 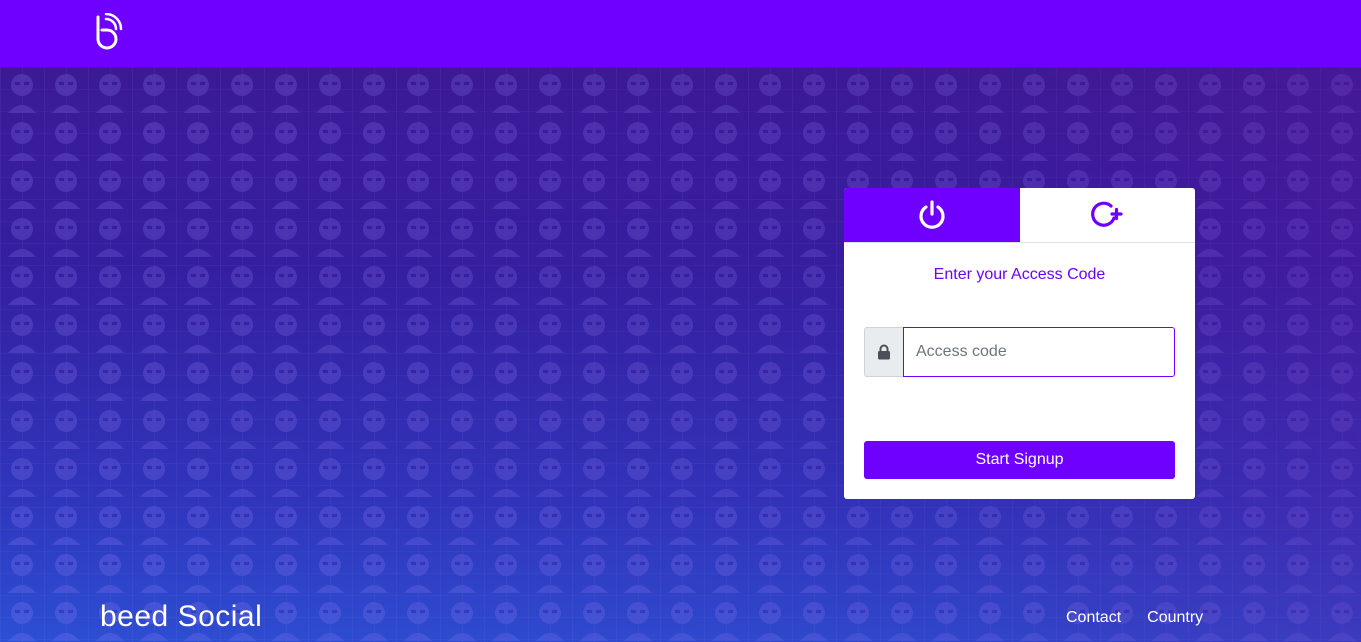 What do you see at coordinates (680, 33) in the screenshot?
I see `top-bar` at bounding box center [680, 33].